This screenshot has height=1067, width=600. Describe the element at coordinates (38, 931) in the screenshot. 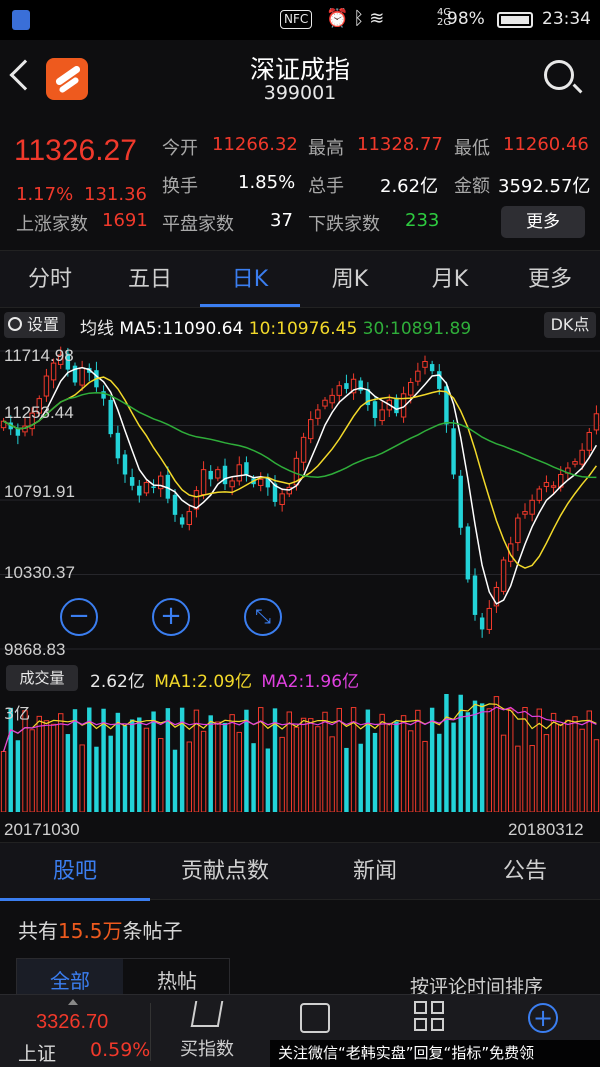

I see `post-count-prefix: 共有` at that location.